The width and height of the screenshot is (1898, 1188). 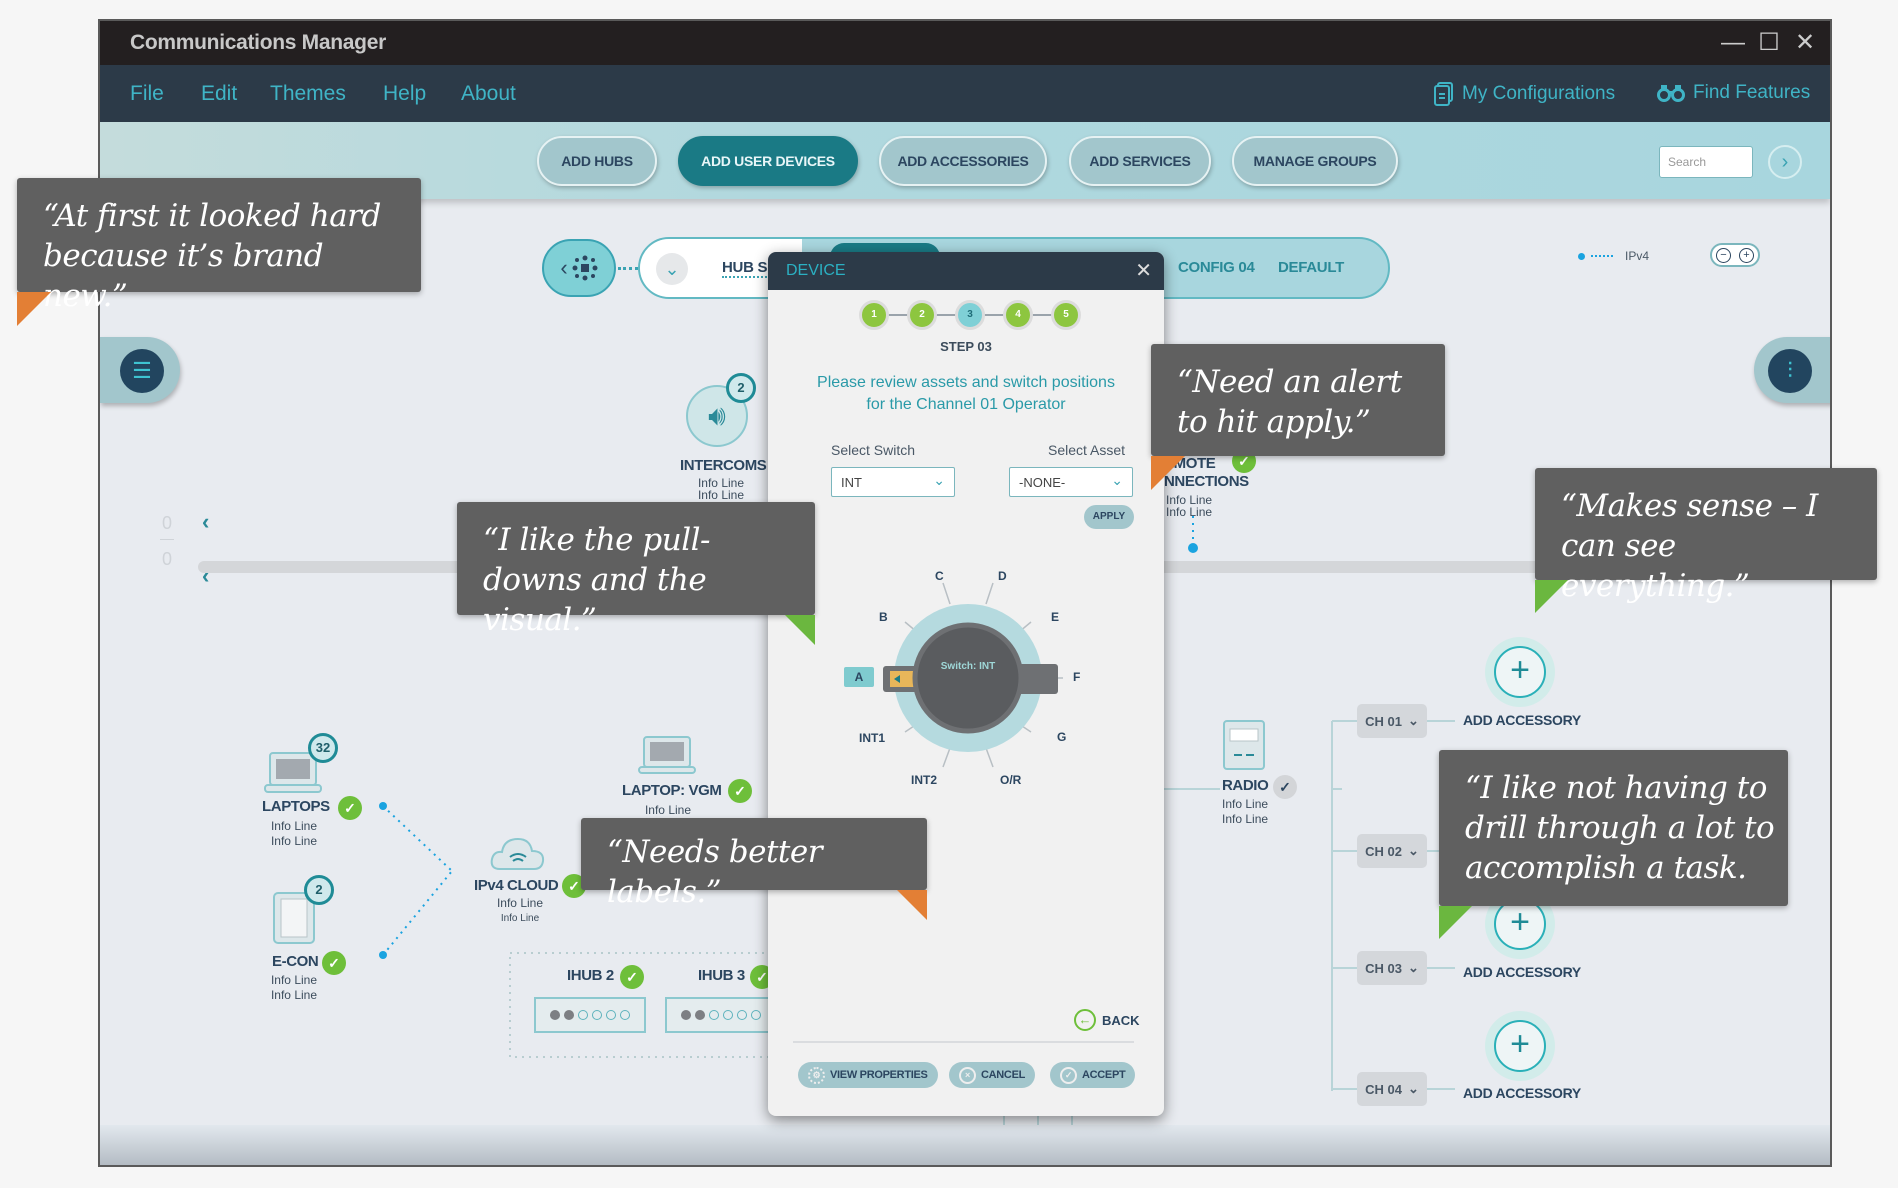 I want to click on dial-position-f: F, so click(x=1076, y=677).